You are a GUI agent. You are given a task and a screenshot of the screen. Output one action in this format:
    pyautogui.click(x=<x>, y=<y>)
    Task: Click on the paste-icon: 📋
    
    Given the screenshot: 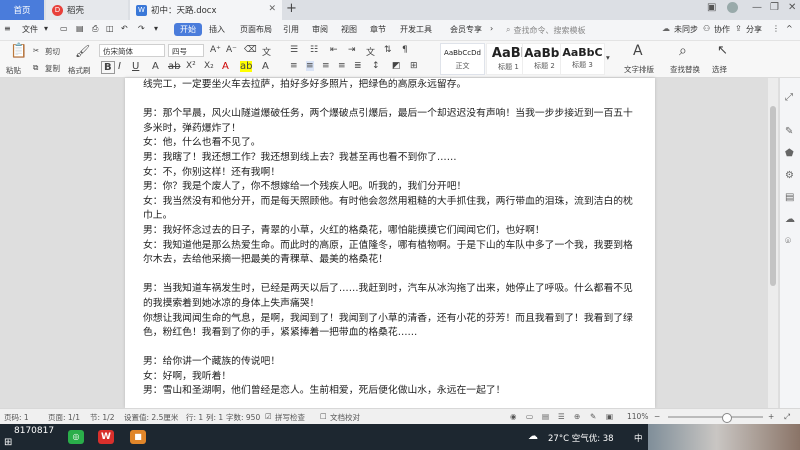 What is the action you would take?
    pyautogui.click(x=18, y=51)
    